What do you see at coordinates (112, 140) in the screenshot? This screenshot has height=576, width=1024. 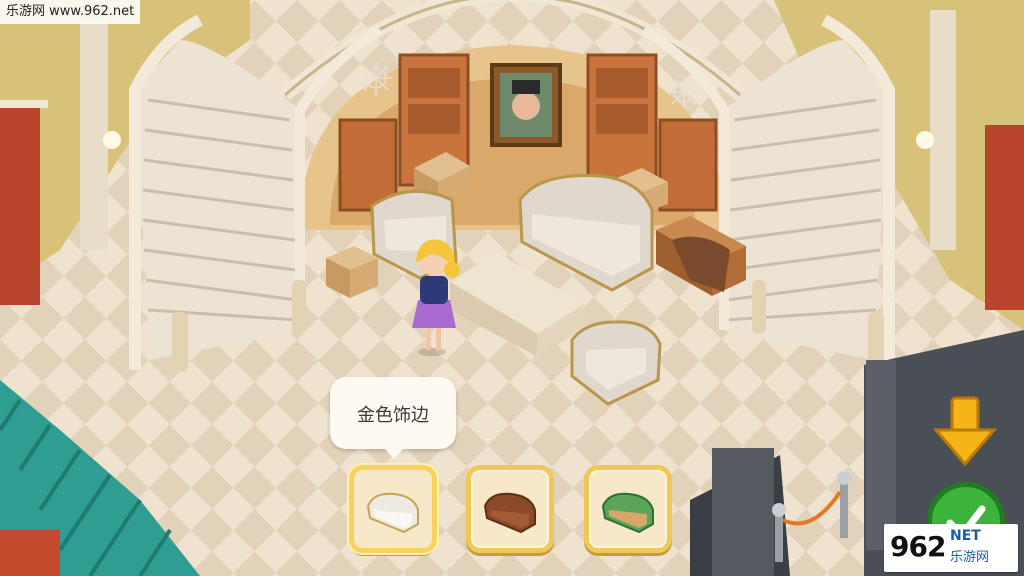 I see `sconce-left` at bounding box center [112, 140].